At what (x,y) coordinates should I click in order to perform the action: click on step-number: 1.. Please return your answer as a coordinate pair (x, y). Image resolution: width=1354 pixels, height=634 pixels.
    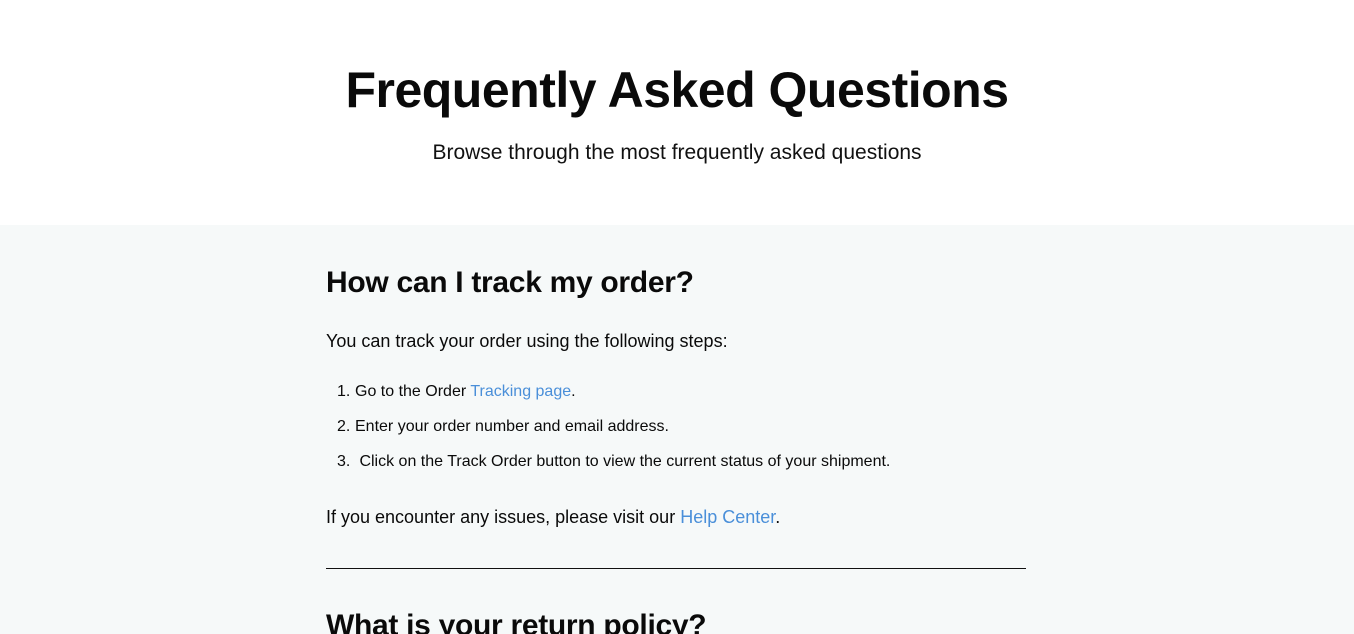
    Looking at the image, I should click on (344, 391).